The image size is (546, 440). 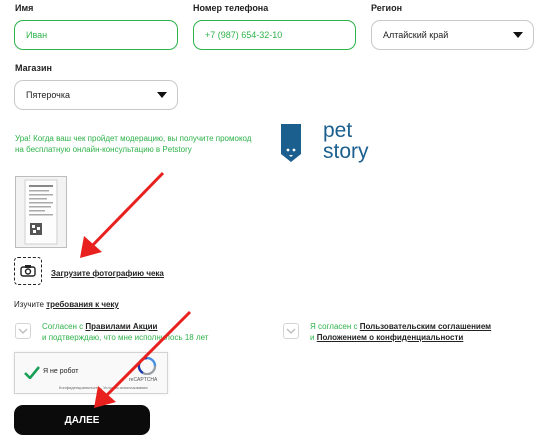 What do you see at coordinates (452, 35) in the screenshot?
I see `region-select: Алтайский край` at bounding box center [452, 35].